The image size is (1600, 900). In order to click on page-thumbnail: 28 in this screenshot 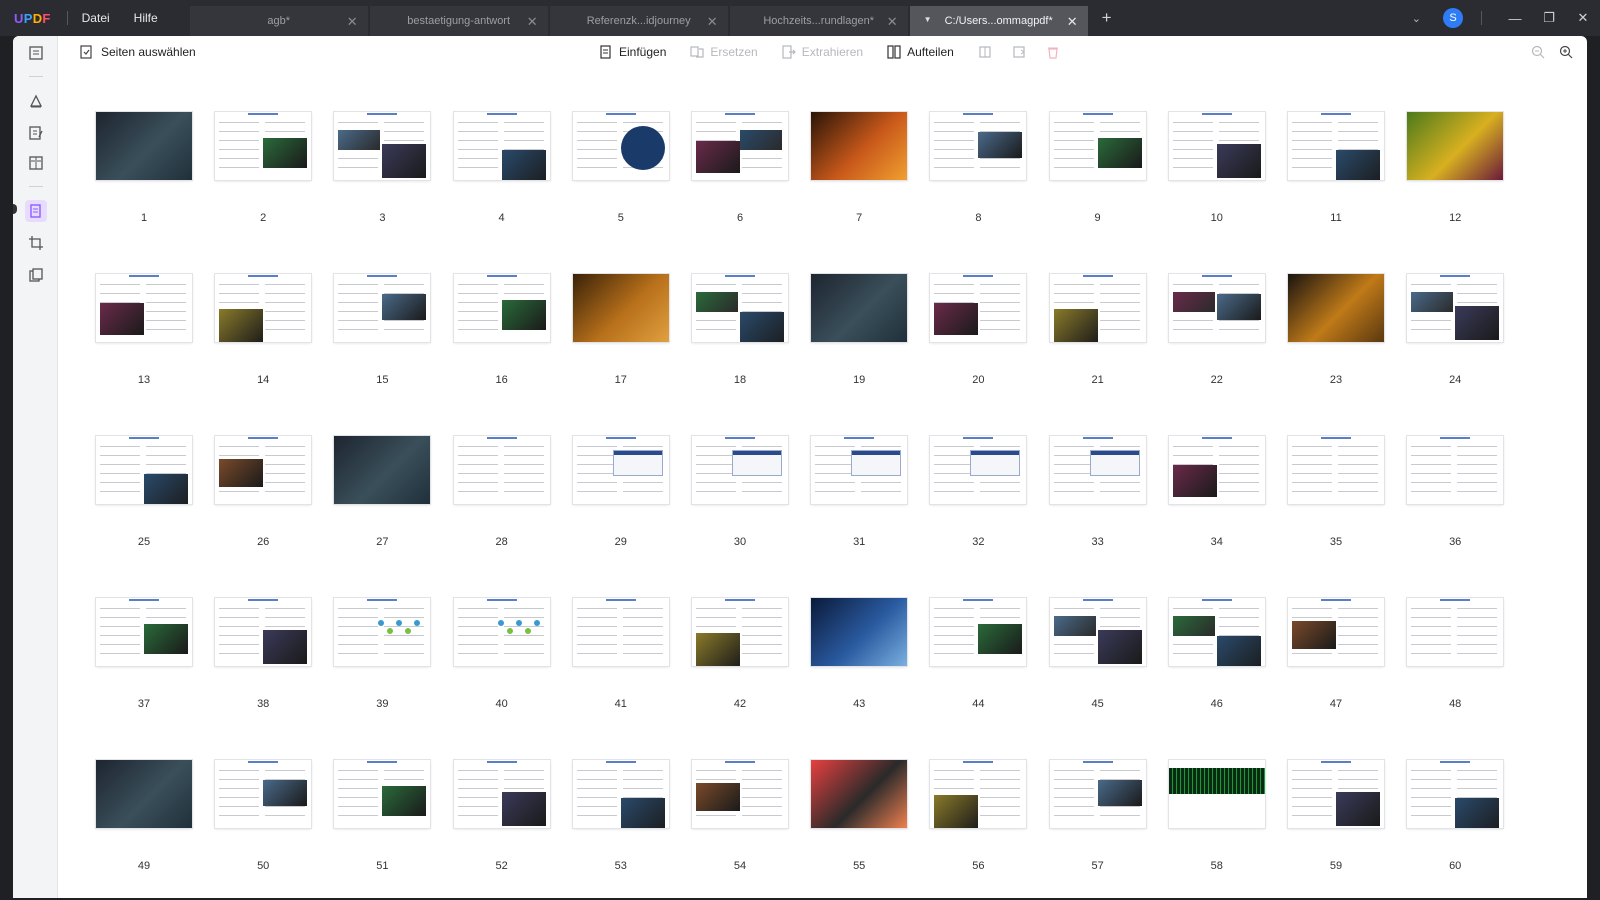, I will do `click(501, 471)`.